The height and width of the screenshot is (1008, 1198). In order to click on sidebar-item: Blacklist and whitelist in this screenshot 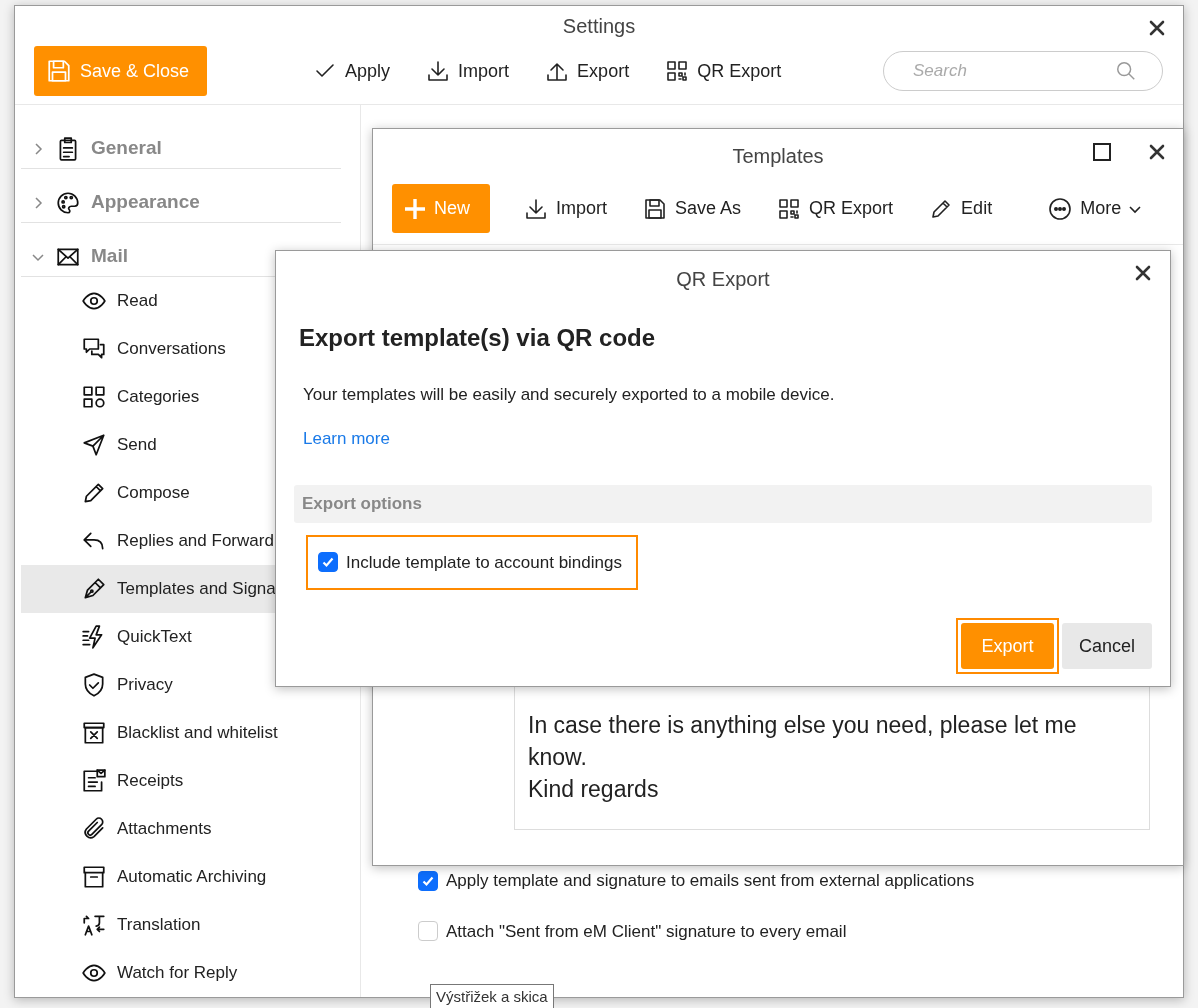, I will do `click(191, 733)`.